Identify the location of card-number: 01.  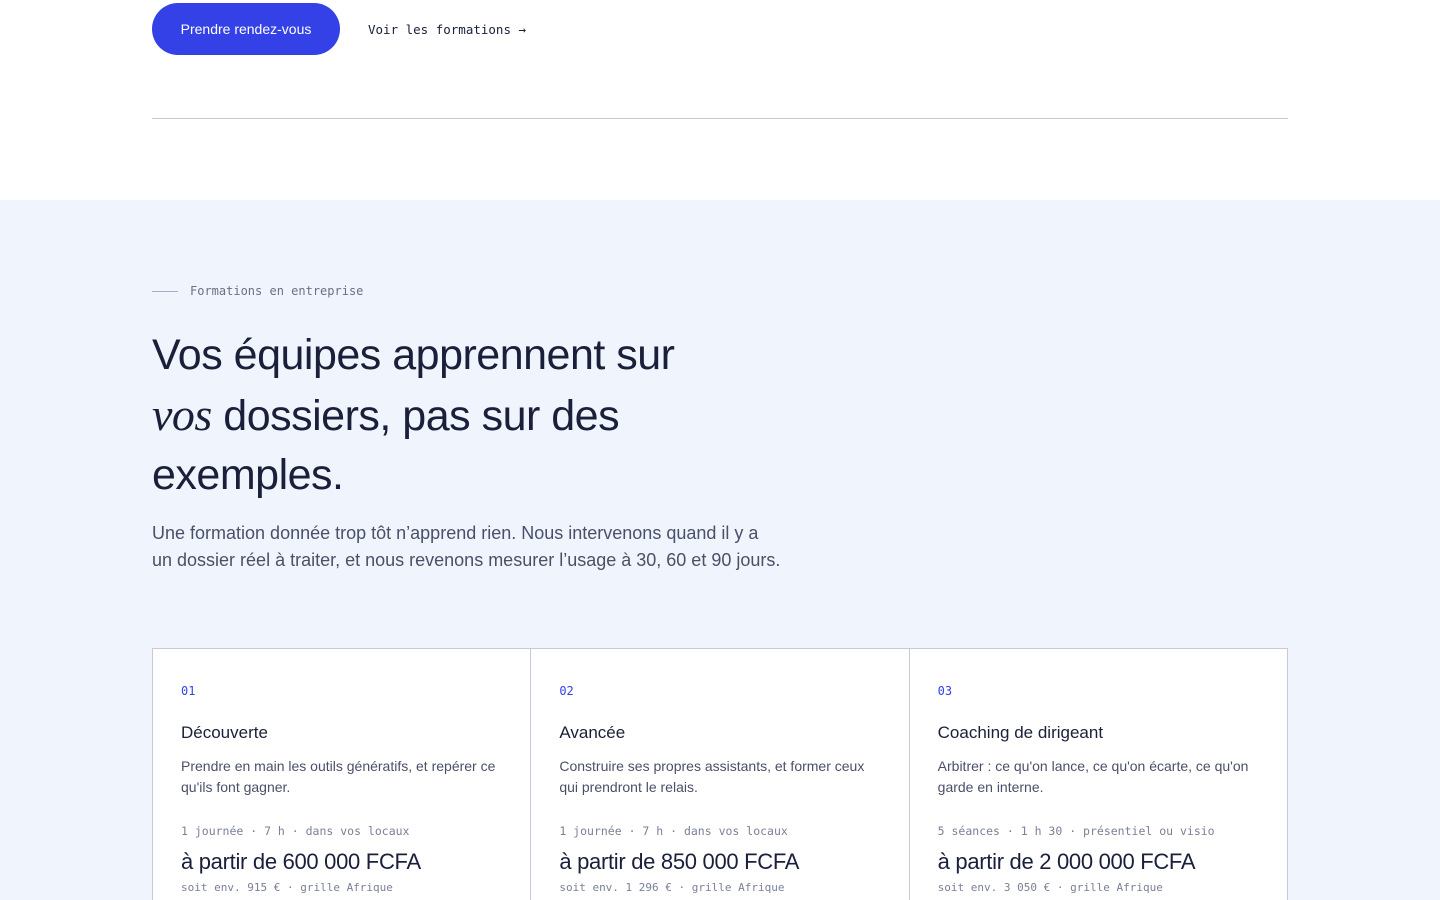
(188, 691).